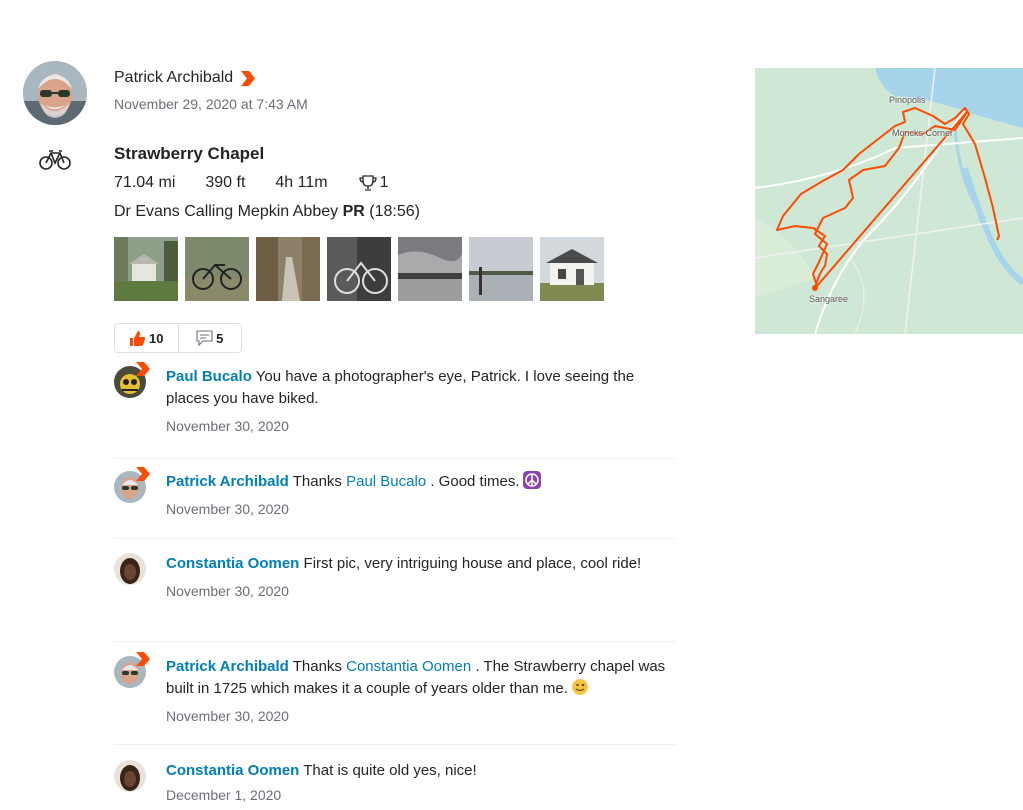  I want to click on route-map: Pinopolis Moncks Corner Sangaree, so click(889, 201).